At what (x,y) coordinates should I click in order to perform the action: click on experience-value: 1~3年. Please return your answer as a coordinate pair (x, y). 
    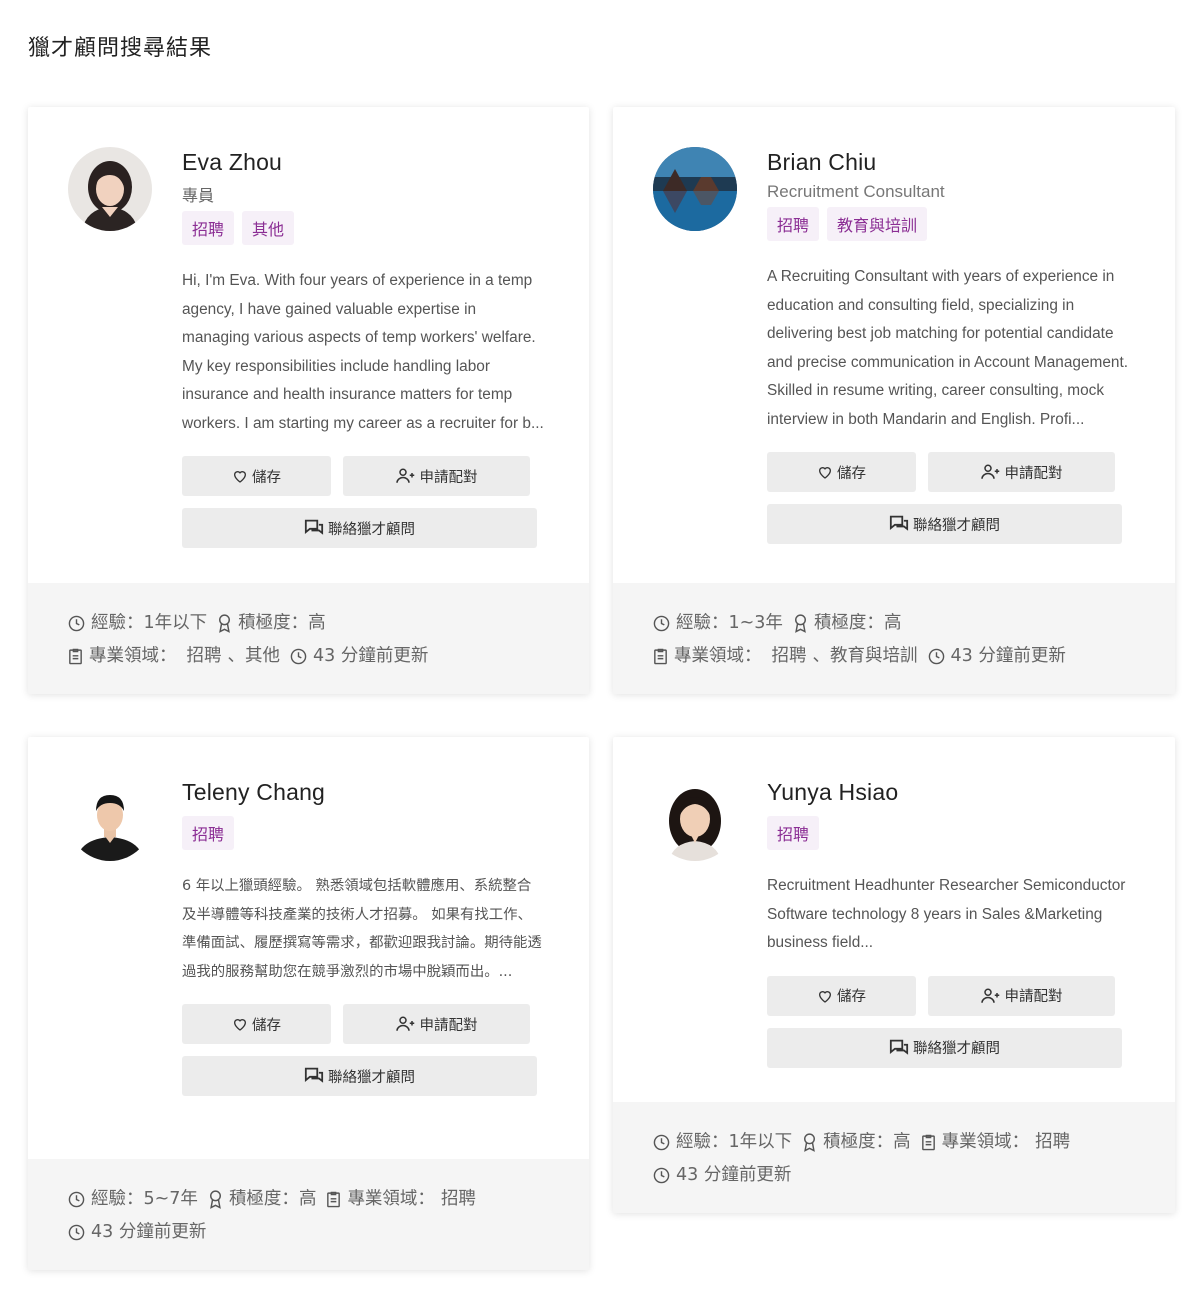
    Looking at the image, I should click on (755, 623).